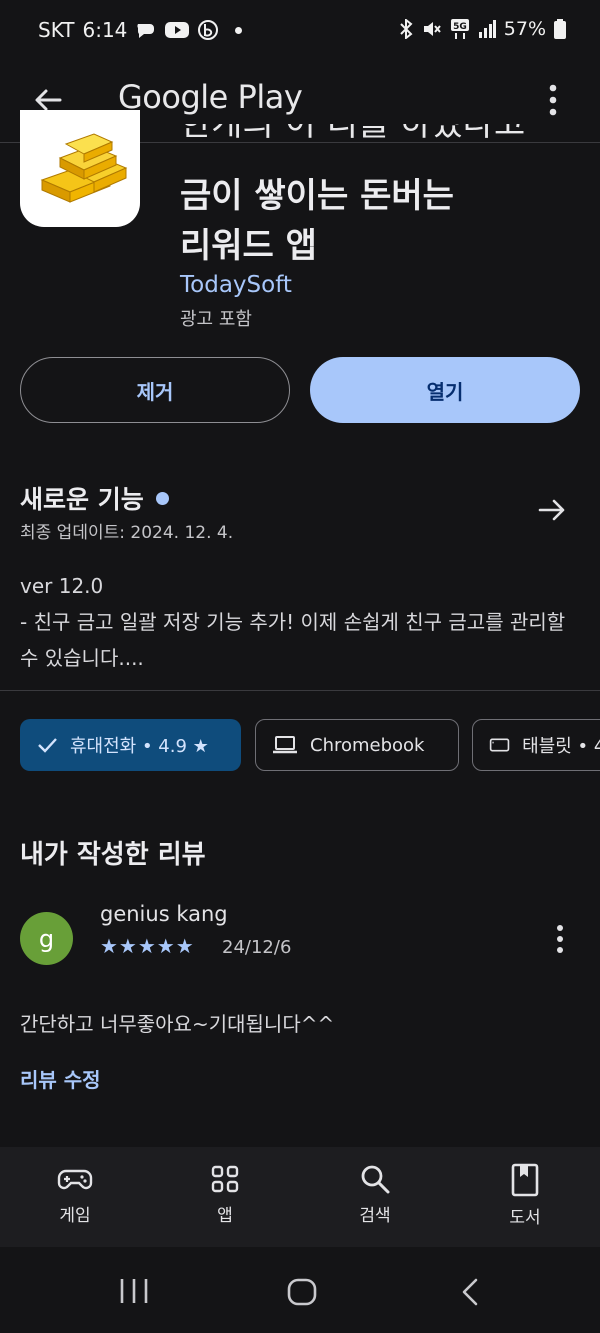 The height and width of the screenshot is (1333, 600). What do you see at coordinates (353, 134) in the screenshot?
I see `app-title-partial-line: 한개의 이 리를 하였다고` at bounding box center [353, 134].